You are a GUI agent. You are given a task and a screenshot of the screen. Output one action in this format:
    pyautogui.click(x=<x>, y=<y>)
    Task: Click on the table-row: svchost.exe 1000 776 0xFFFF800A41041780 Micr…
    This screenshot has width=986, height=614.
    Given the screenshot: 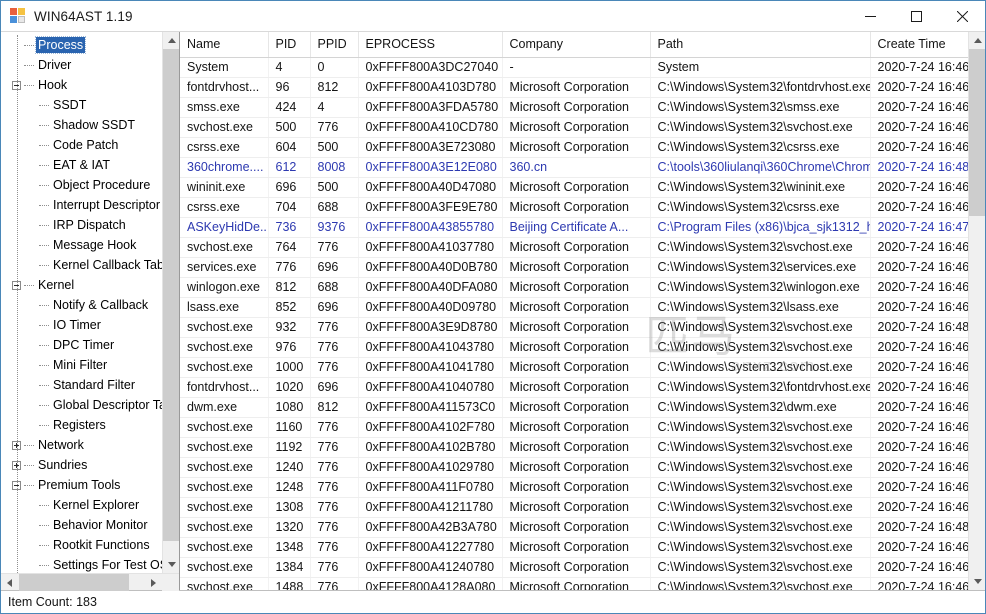 What is the action you would take?
    pyautogui.click(x=574, y=367)
    